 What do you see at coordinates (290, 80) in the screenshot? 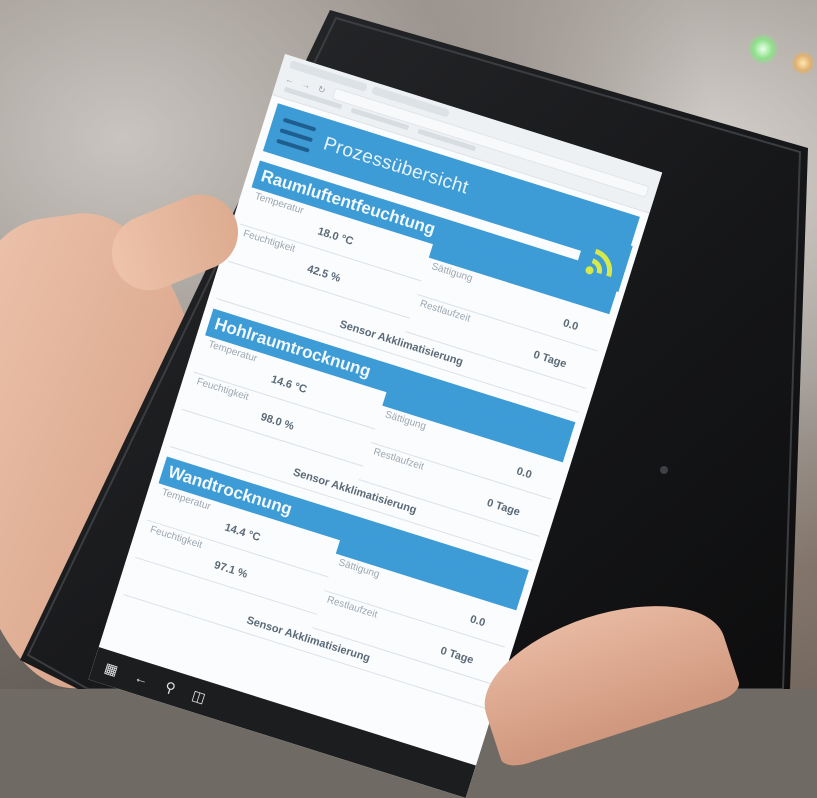
I see `back-icon: ←` at bounding box center [290, 80].